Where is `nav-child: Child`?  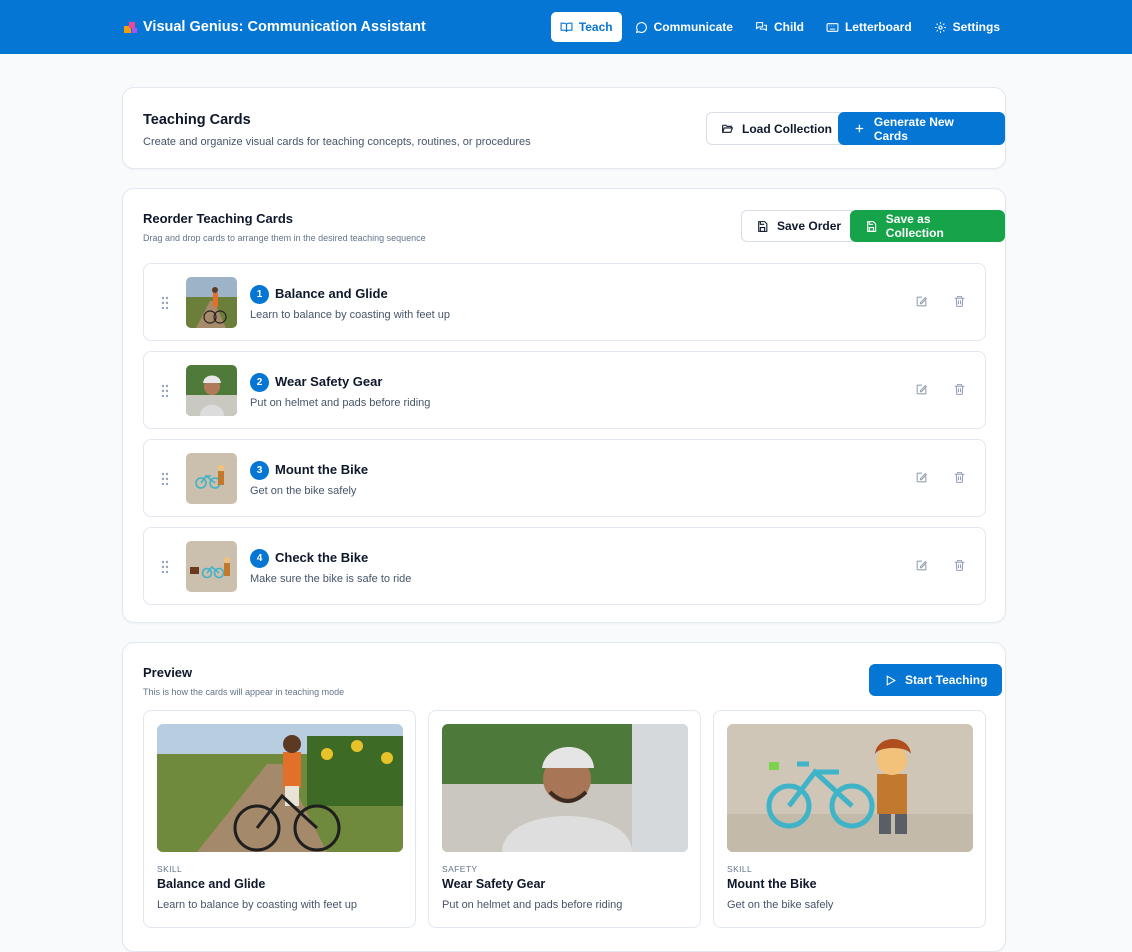 nav-child: Child is located at coordinates (779, 27).